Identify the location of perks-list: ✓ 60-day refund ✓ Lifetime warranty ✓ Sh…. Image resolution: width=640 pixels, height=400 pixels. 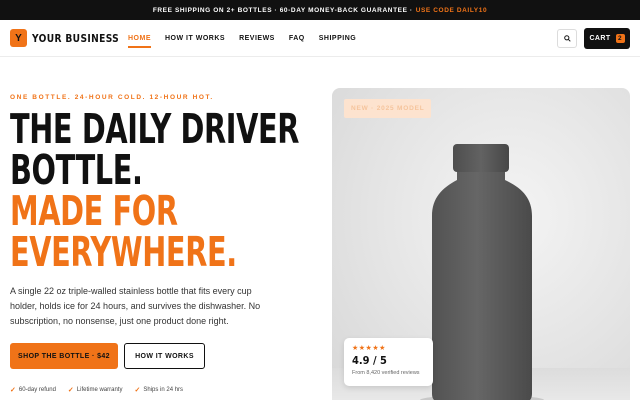
(102, 390).